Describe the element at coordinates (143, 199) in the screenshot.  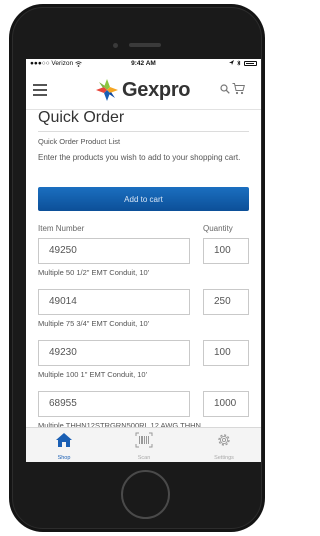
I see `add-to-cart-button: Add to cart` at that location.